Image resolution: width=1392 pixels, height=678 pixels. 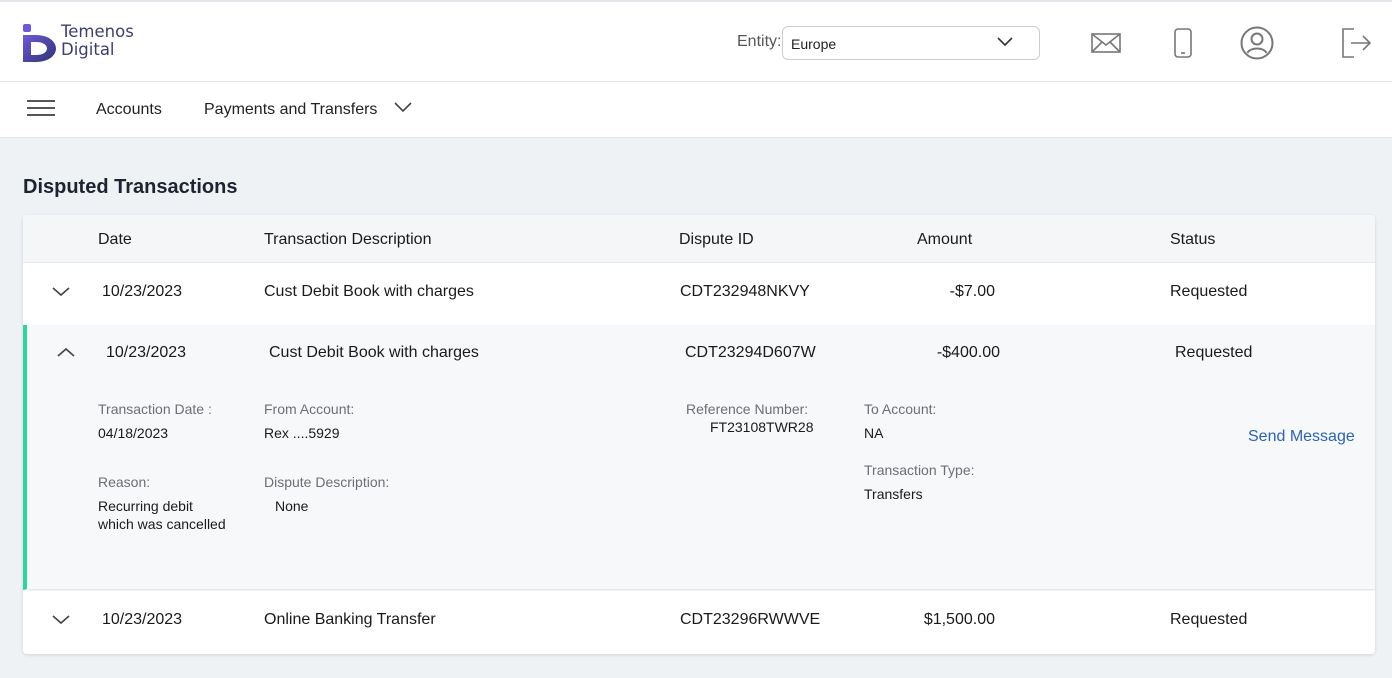 What do you see at coordinates (1356, 43) in the screenshot?
I see `logout-icon` at bounding box center [1356, 43].